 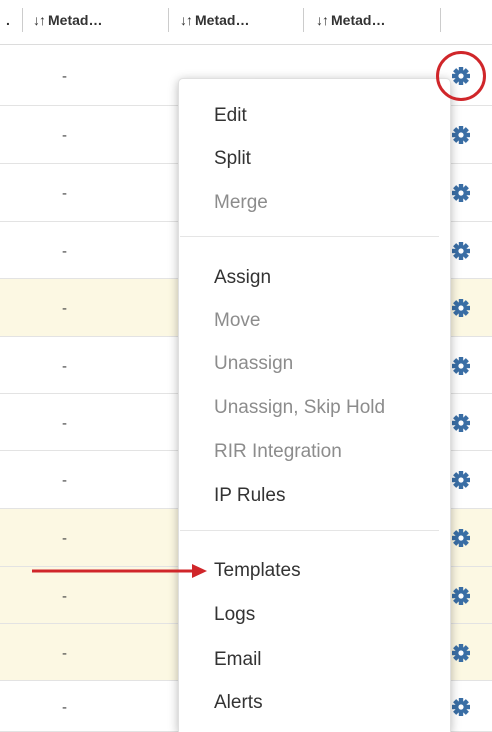 What do you see at coordinates (257, 571) in the screenshot?
I see `menu-item-templates: Templates` at bounding box center [257, 571].